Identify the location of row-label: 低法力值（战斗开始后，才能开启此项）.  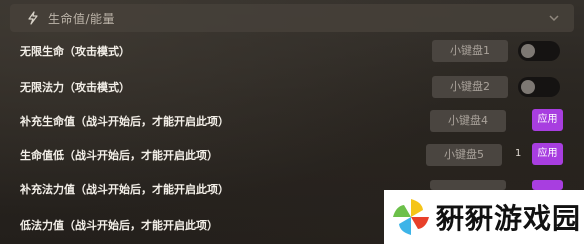
(119, 225).